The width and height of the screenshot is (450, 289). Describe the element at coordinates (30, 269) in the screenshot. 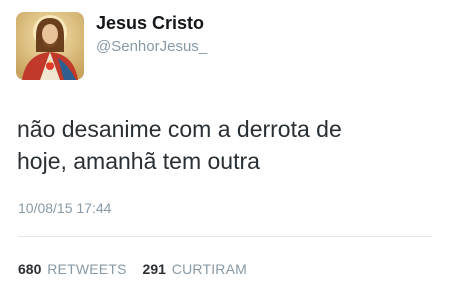

I see `retweets-count: 680` at that location.